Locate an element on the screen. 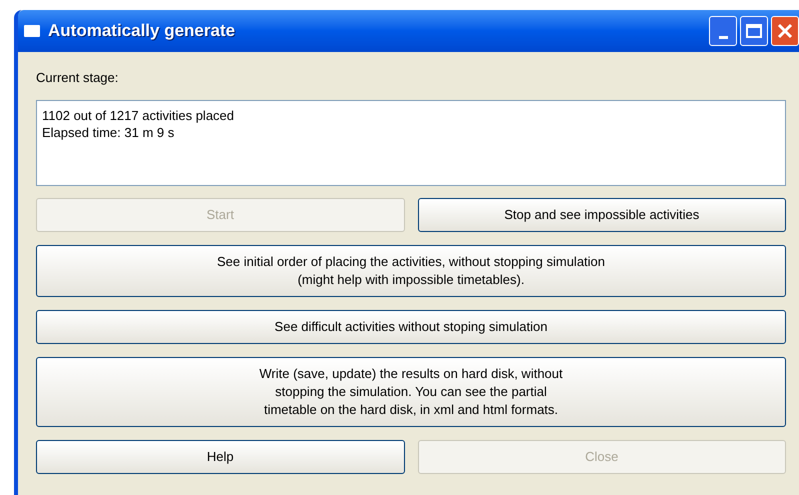 This screenshot has width=799, height=495. action-button: Write (save, update) the results on hard disk, without stopping the simulation. You can see the partial timetable on the hard disk, in xml and html formats. is located at coordinates (411, 391).